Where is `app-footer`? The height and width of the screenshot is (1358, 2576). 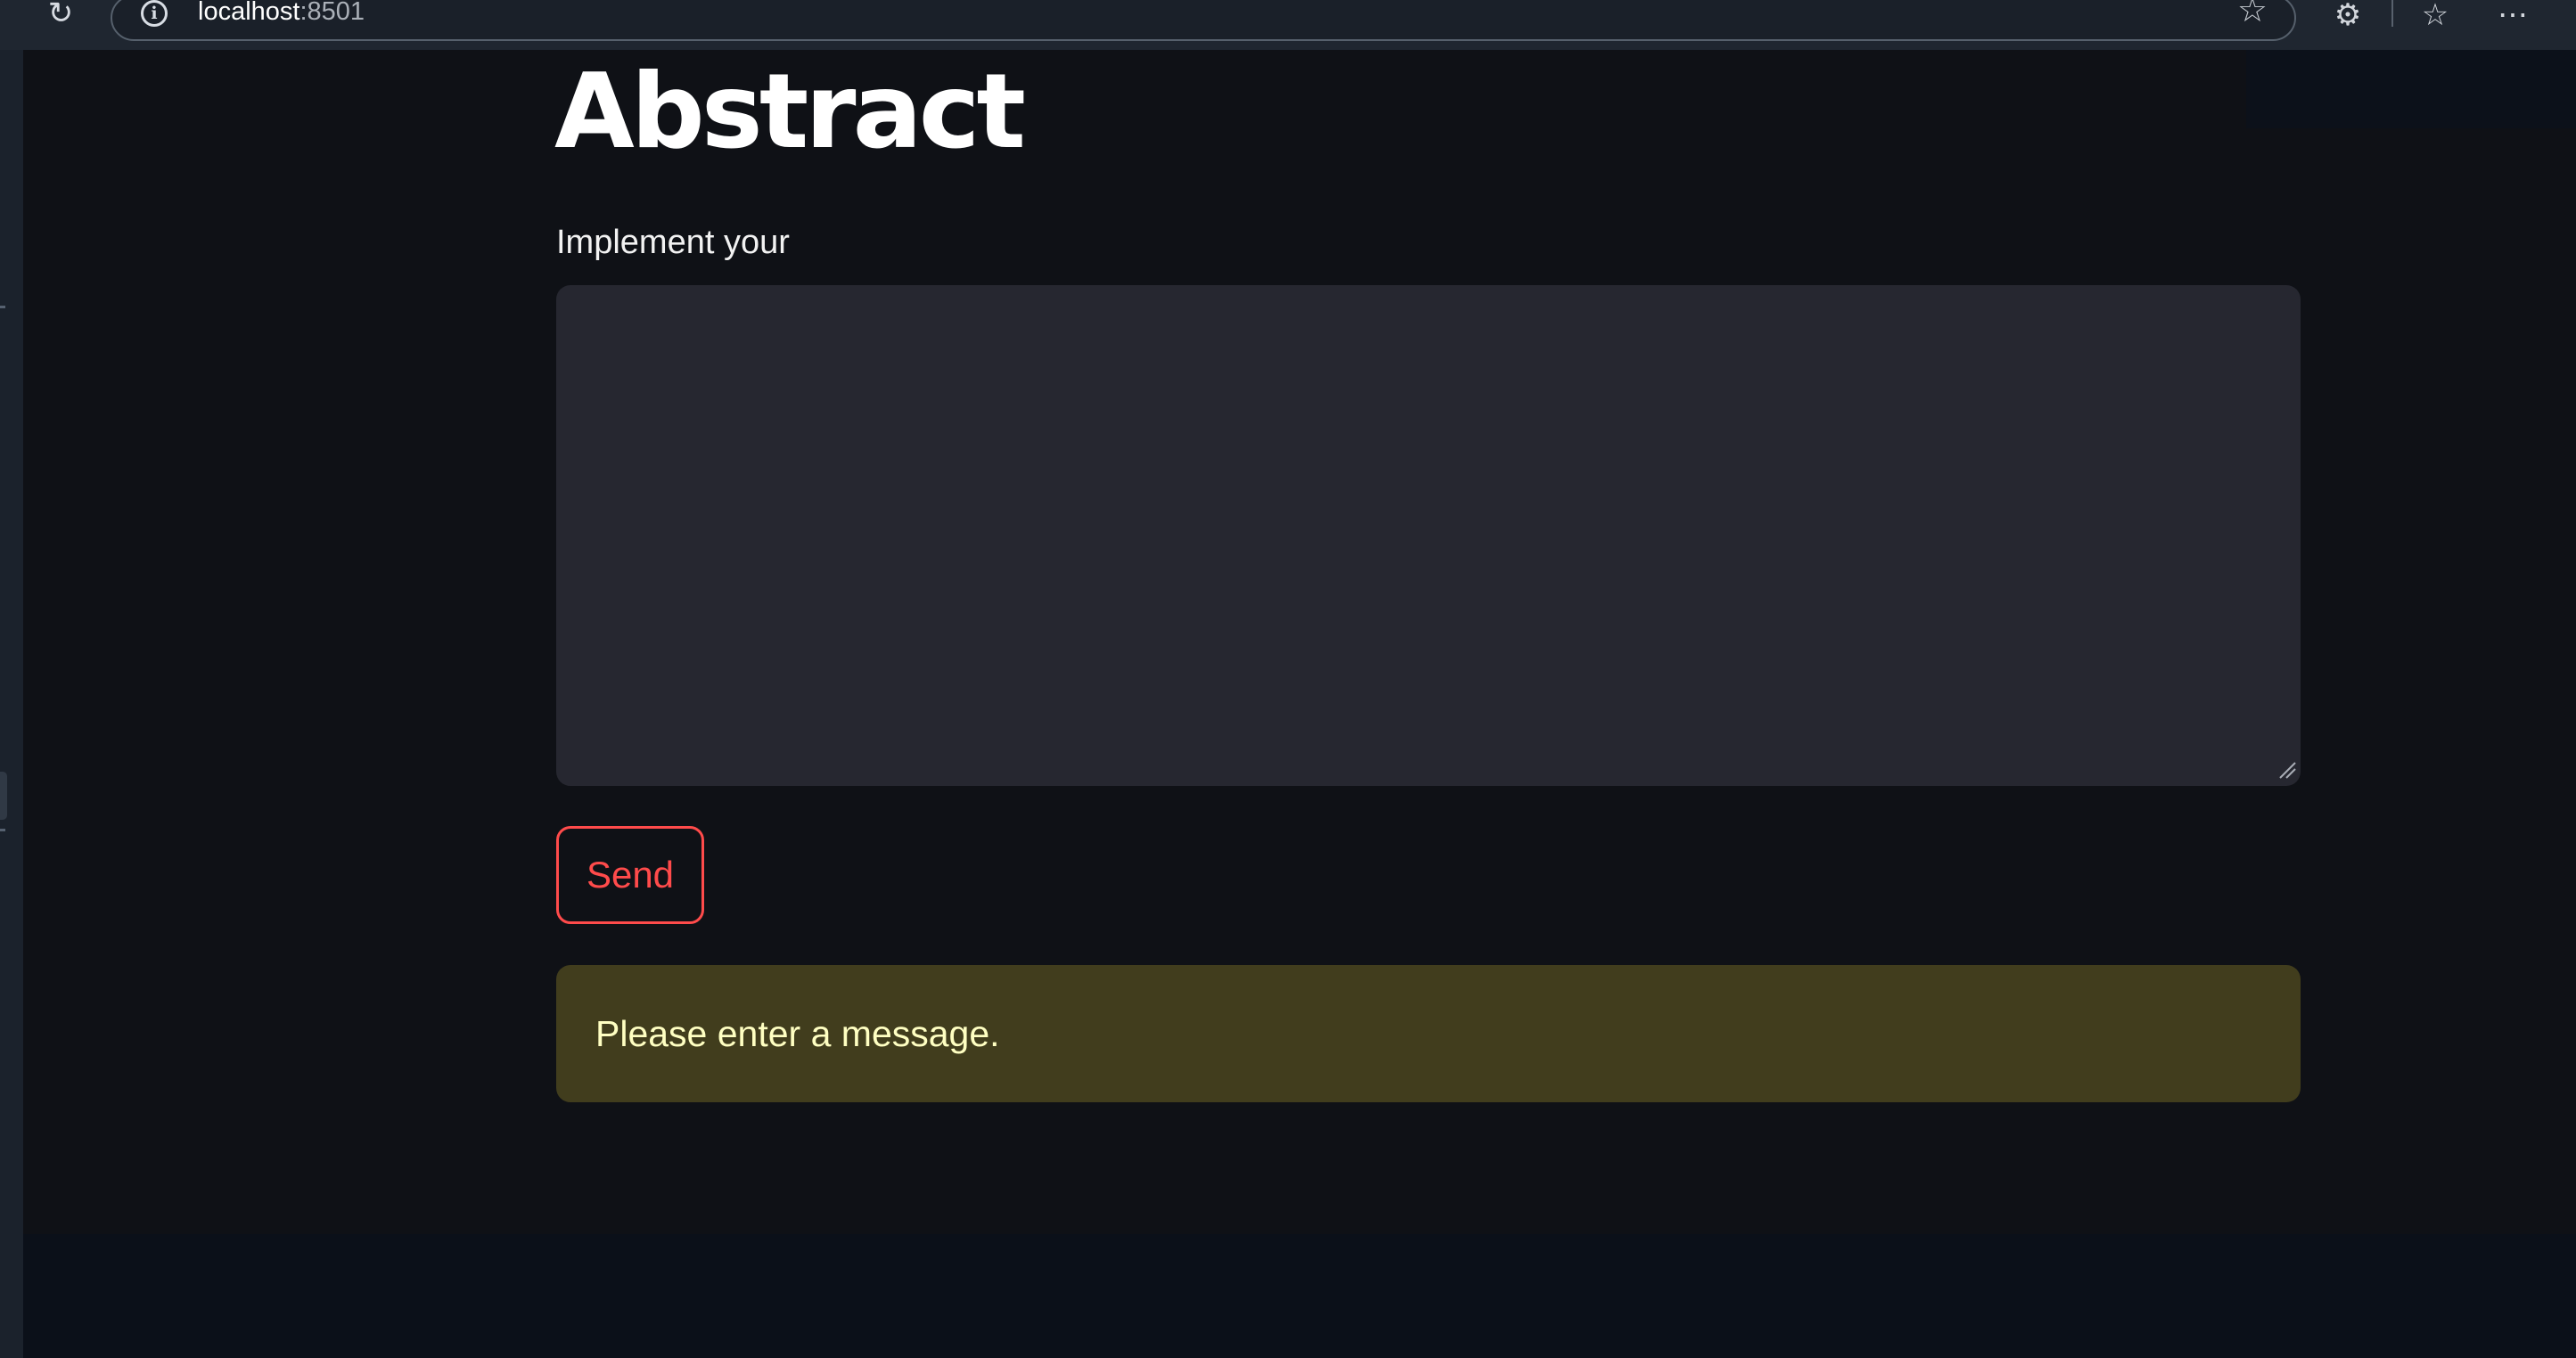
app-footer is located at coordinates (1299, 1296).